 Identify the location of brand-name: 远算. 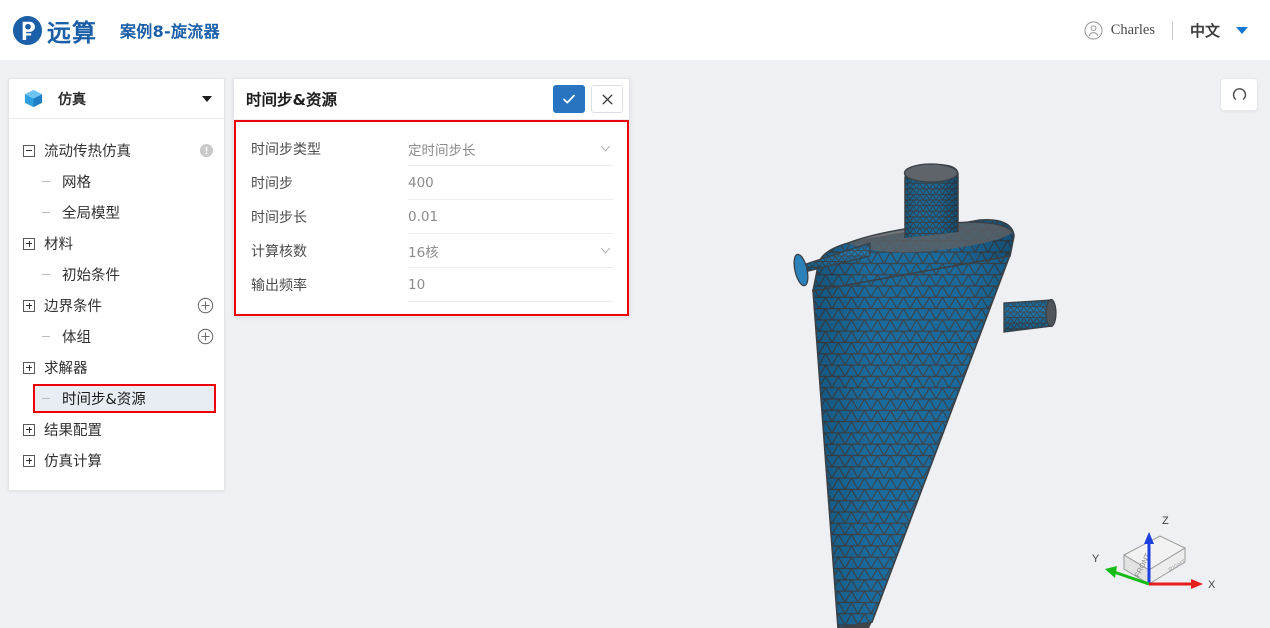
(72, 32).